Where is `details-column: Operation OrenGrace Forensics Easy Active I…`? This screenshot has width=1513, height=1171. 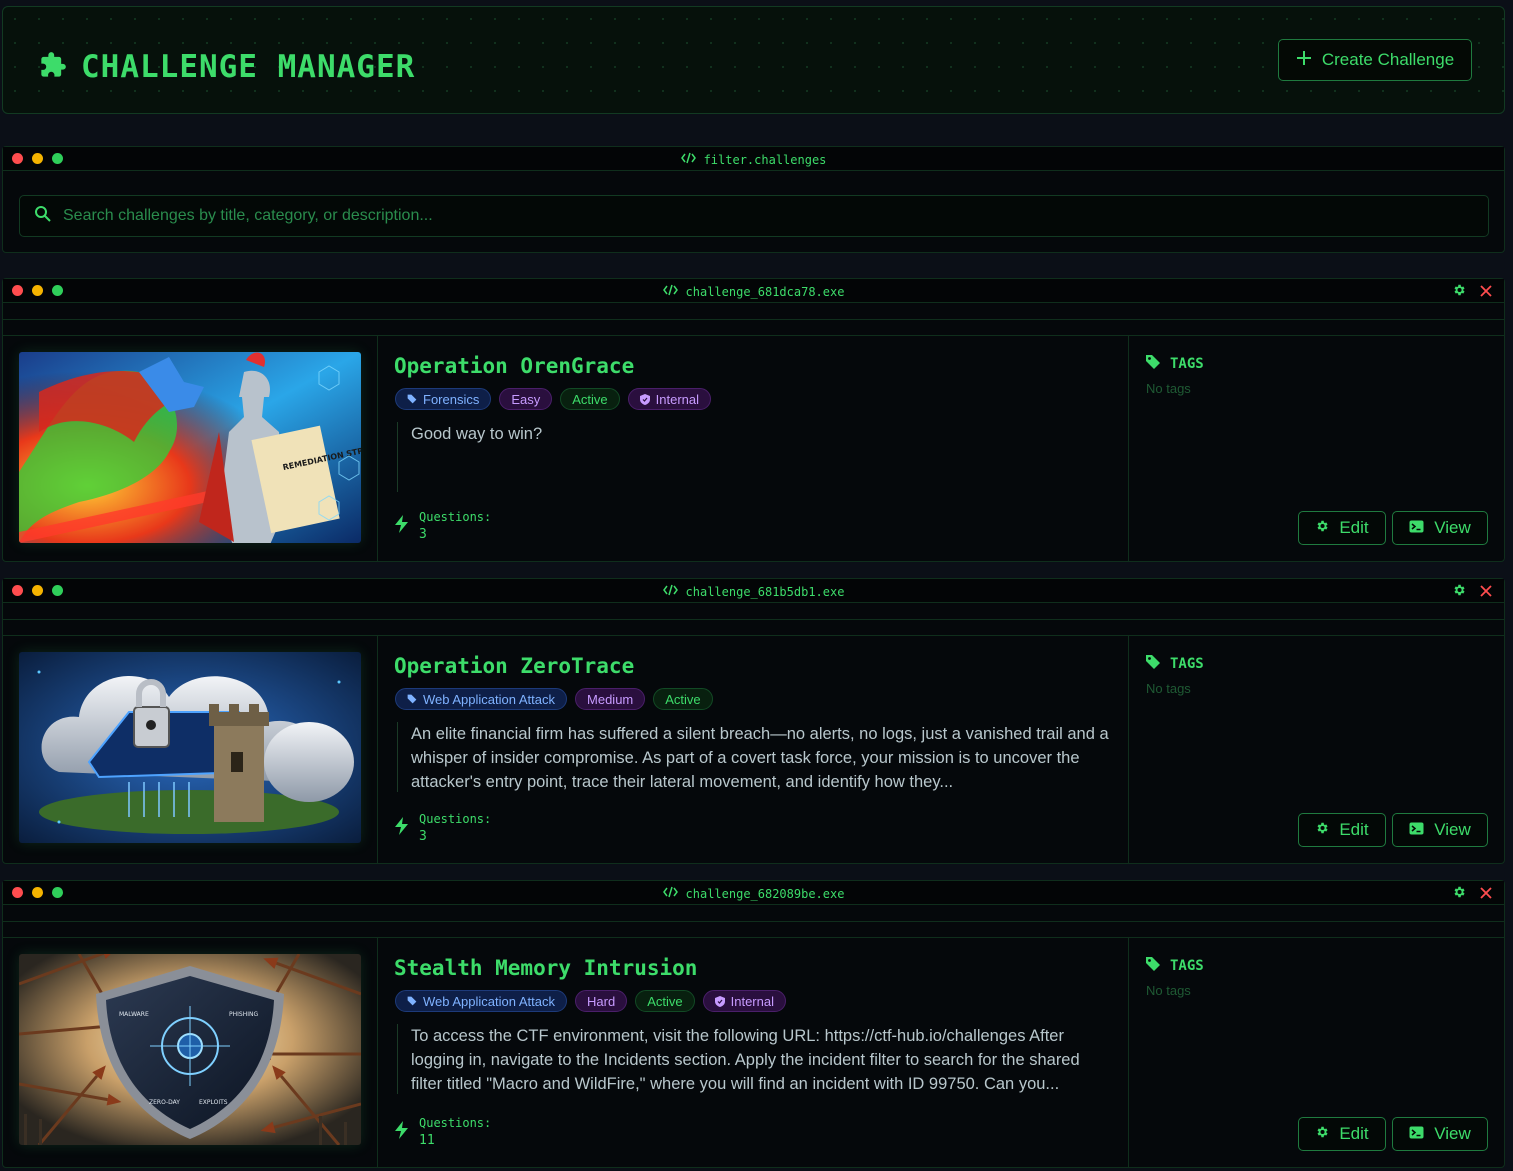
details-column: Operation OrenGrace Forensics Easy Active I… is located at coordinates (753, 448).